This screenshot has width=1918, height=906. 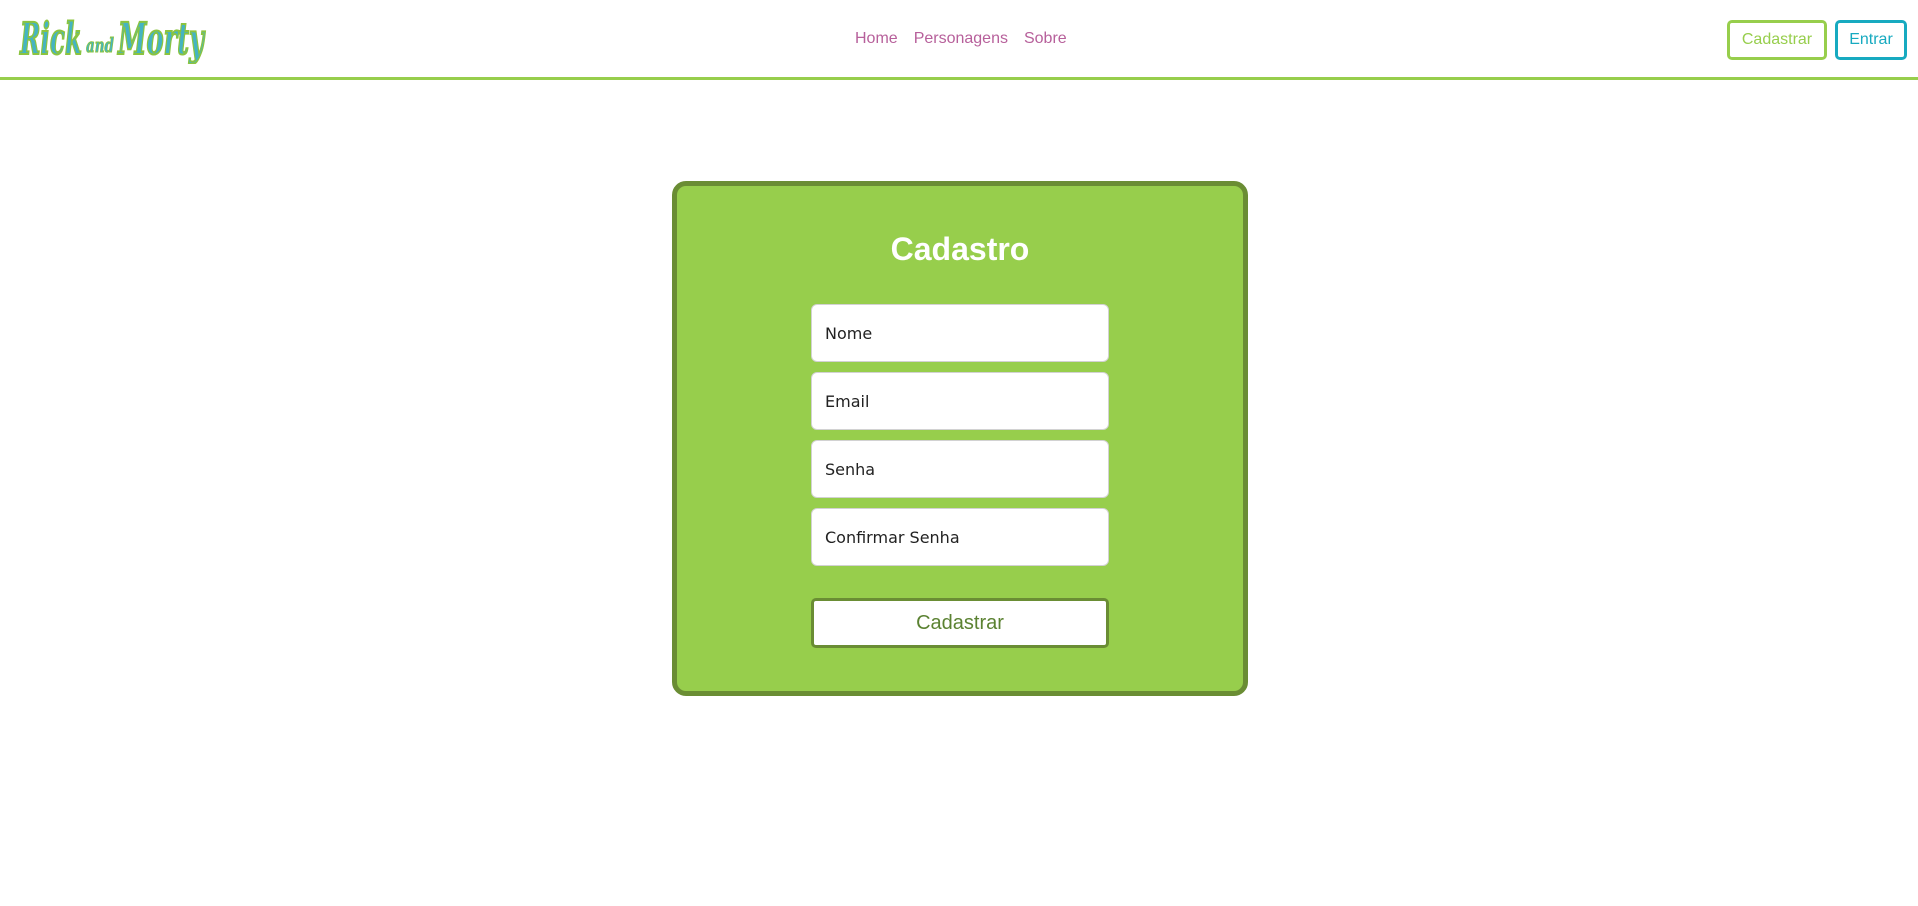 I want to click on svg-text: Rick, so click(x=50, y=39).